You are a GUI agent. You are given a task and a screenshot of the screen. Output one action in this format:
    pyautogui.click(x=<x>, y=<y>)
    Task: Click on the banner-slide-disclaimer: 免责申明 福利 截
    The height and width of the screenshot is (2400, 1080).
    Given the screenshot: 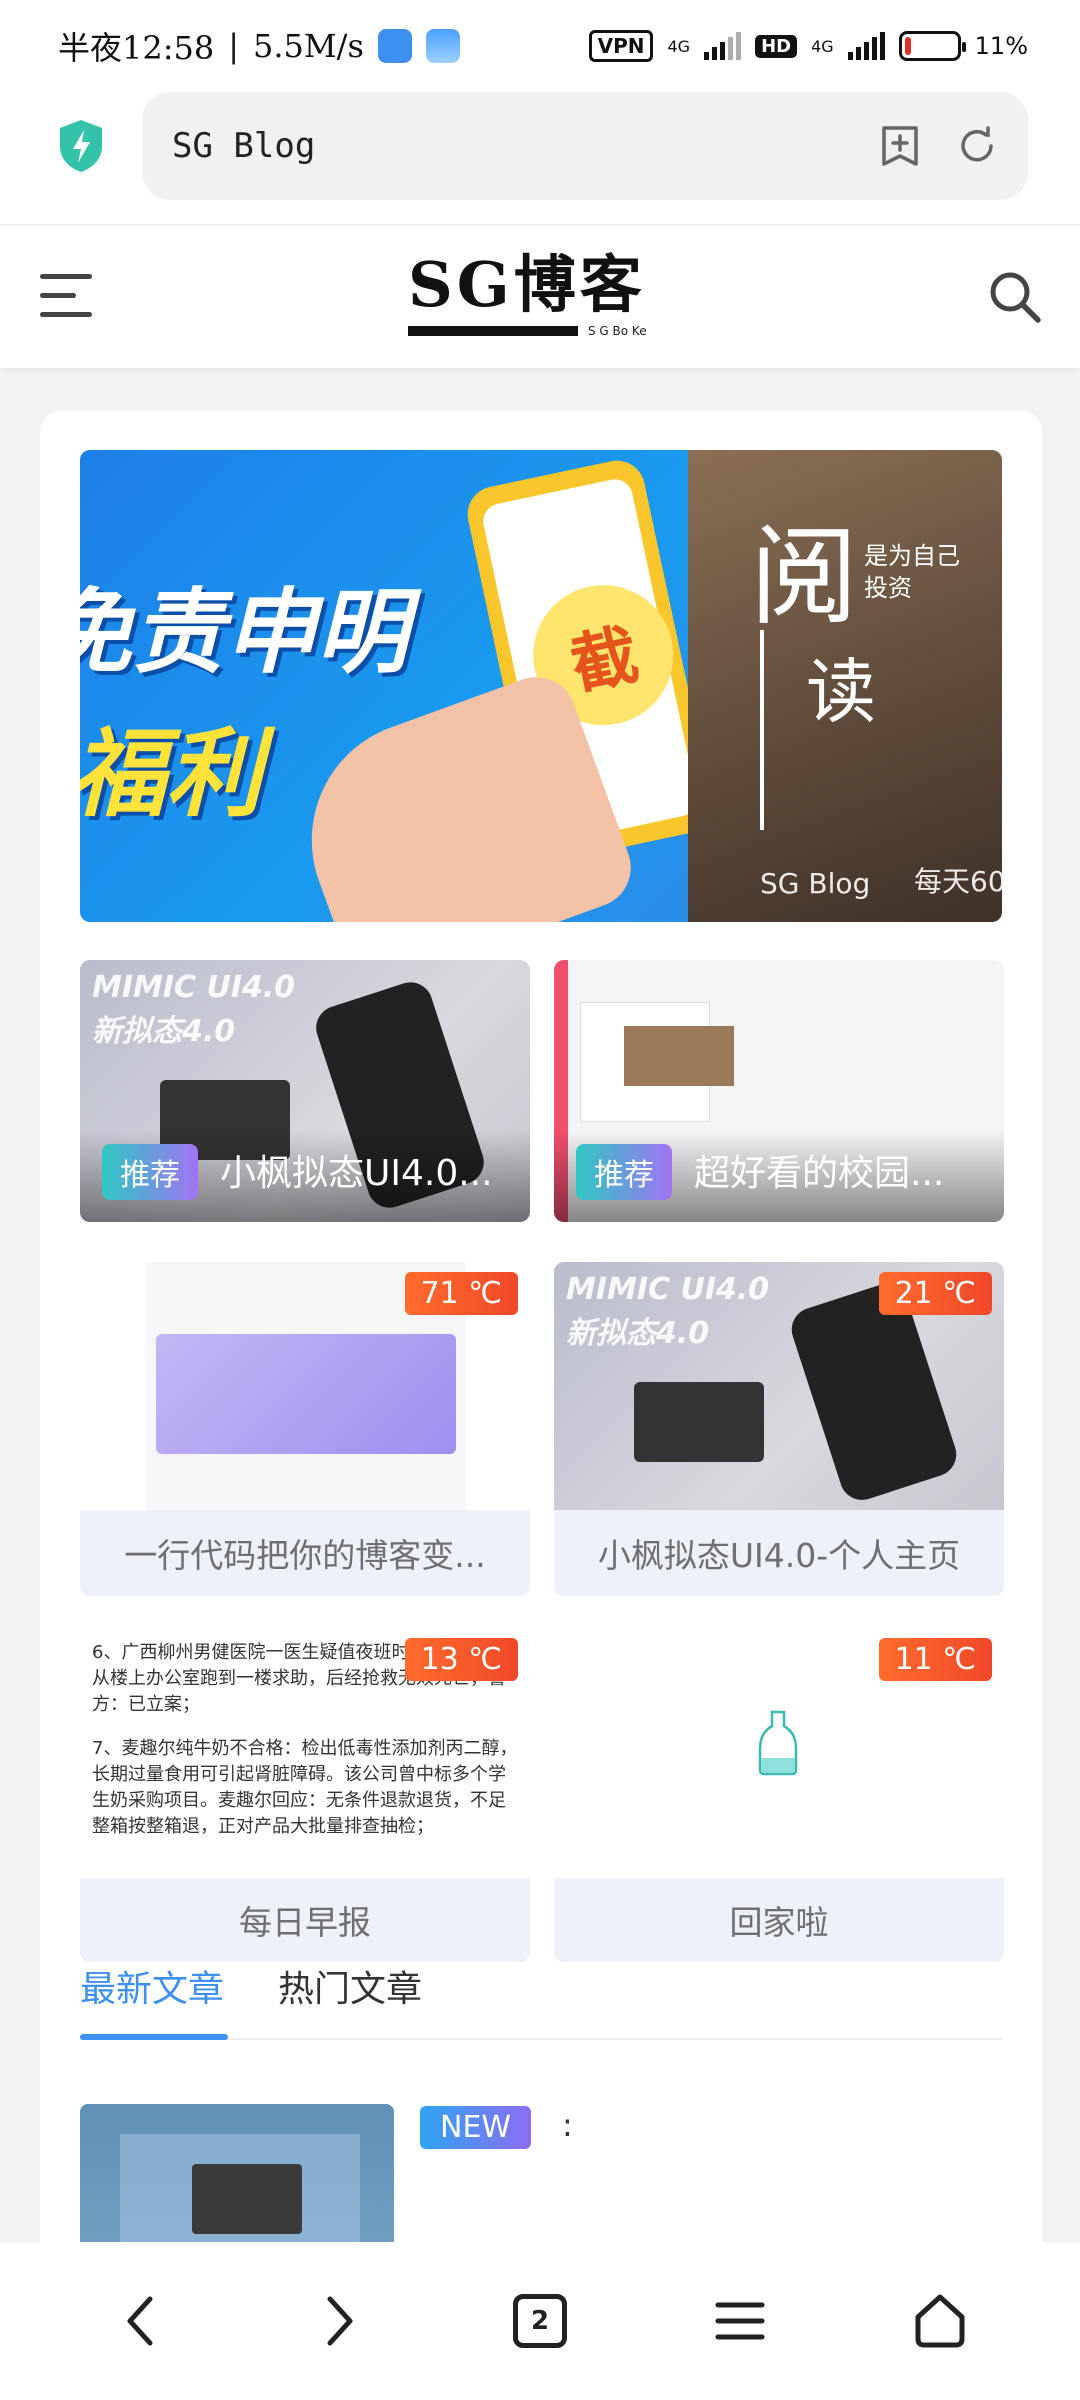 What is the action you would take?
    pyautogui.click(x=384, y=686)
    